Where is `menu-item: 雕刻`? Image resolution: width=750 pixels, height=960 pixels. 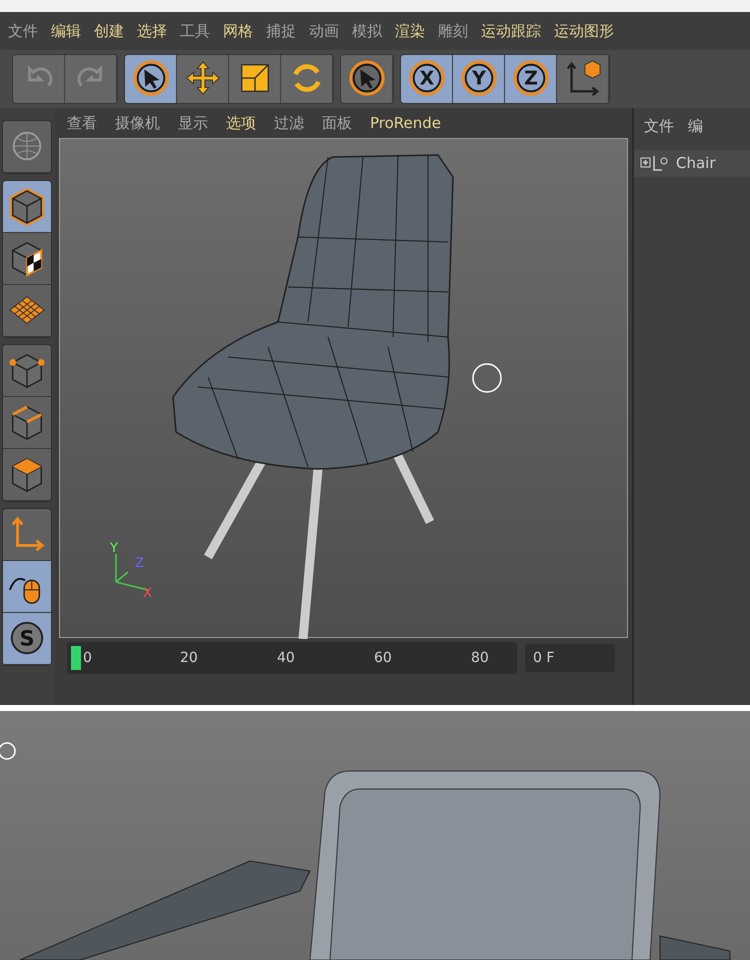
menu-item: 雕刻 is located at coordinates (458, 31).